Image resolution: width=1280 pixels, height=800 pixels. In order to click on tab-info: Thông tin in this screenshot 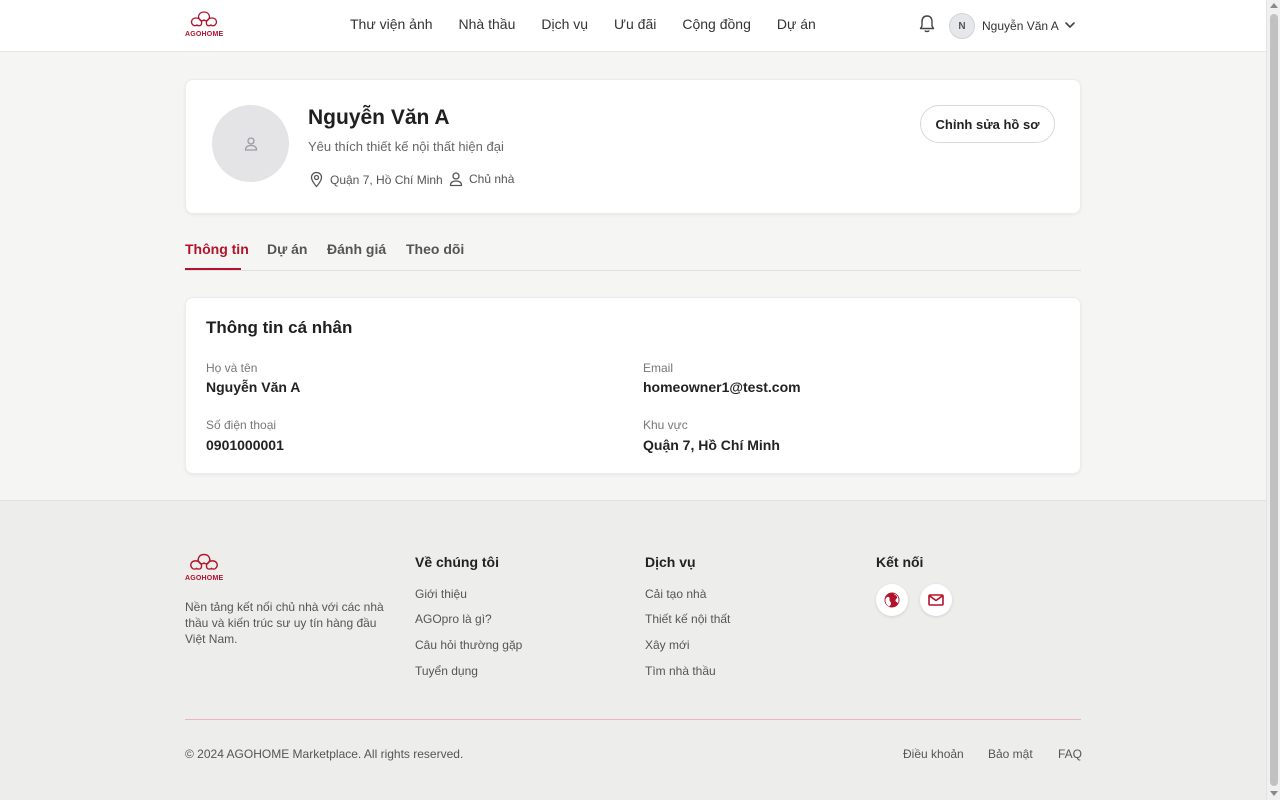, I will do `click(217, 249)`.